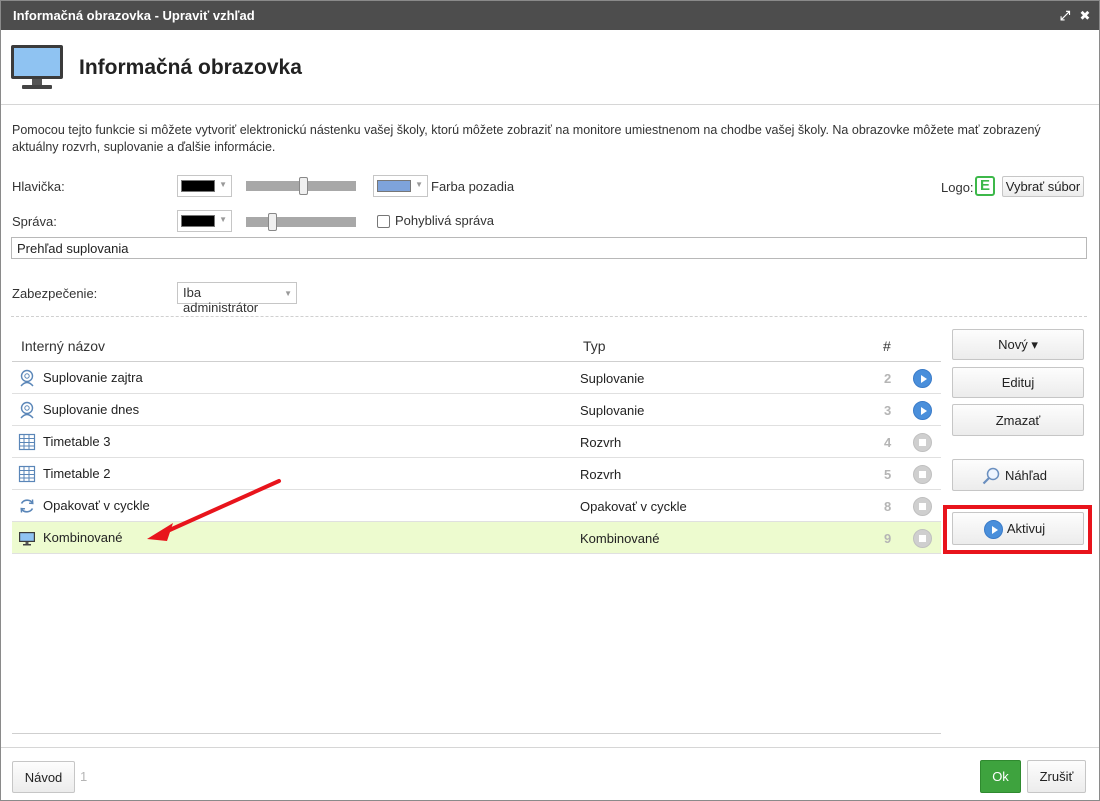 This screenshot has height=801, width=1100. I want to click on section-divider, so click(549, 316).